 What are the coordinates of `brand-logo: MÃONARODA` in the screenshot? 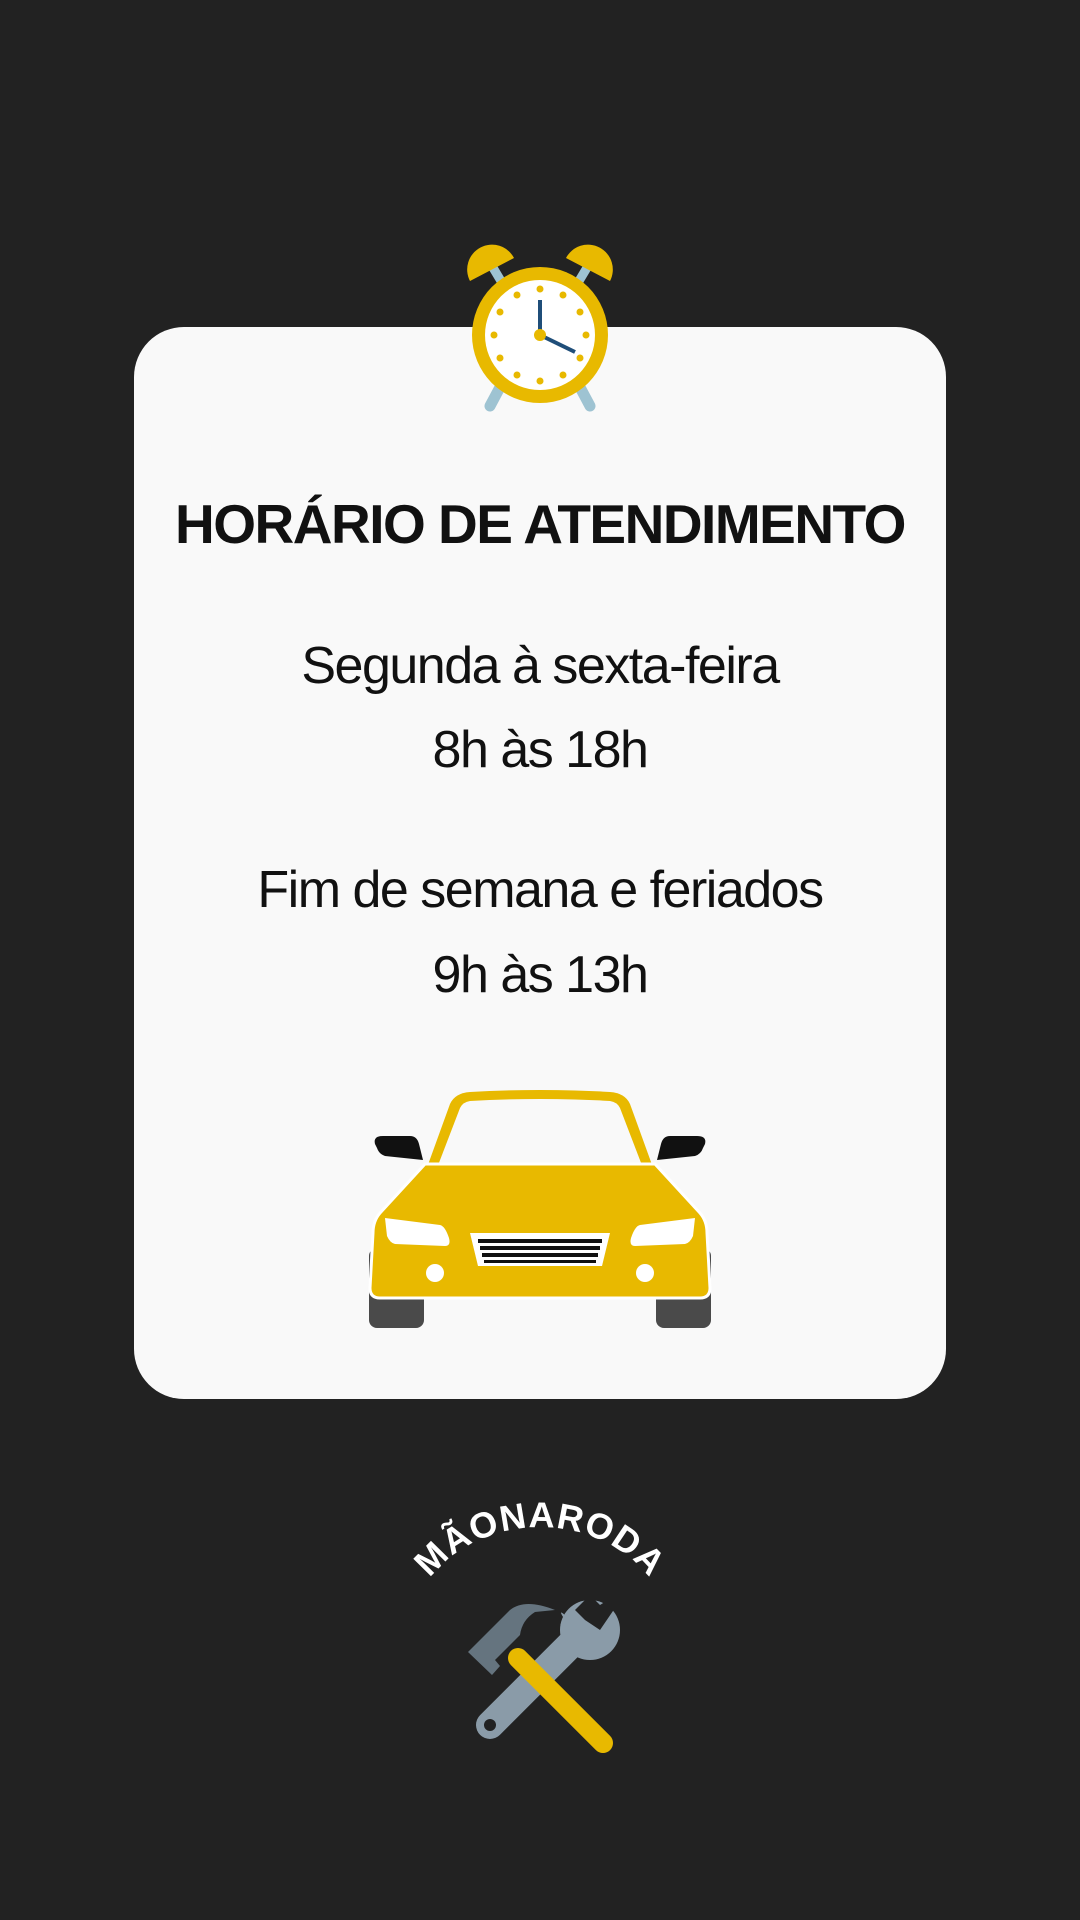 It's located at (540, 1623).